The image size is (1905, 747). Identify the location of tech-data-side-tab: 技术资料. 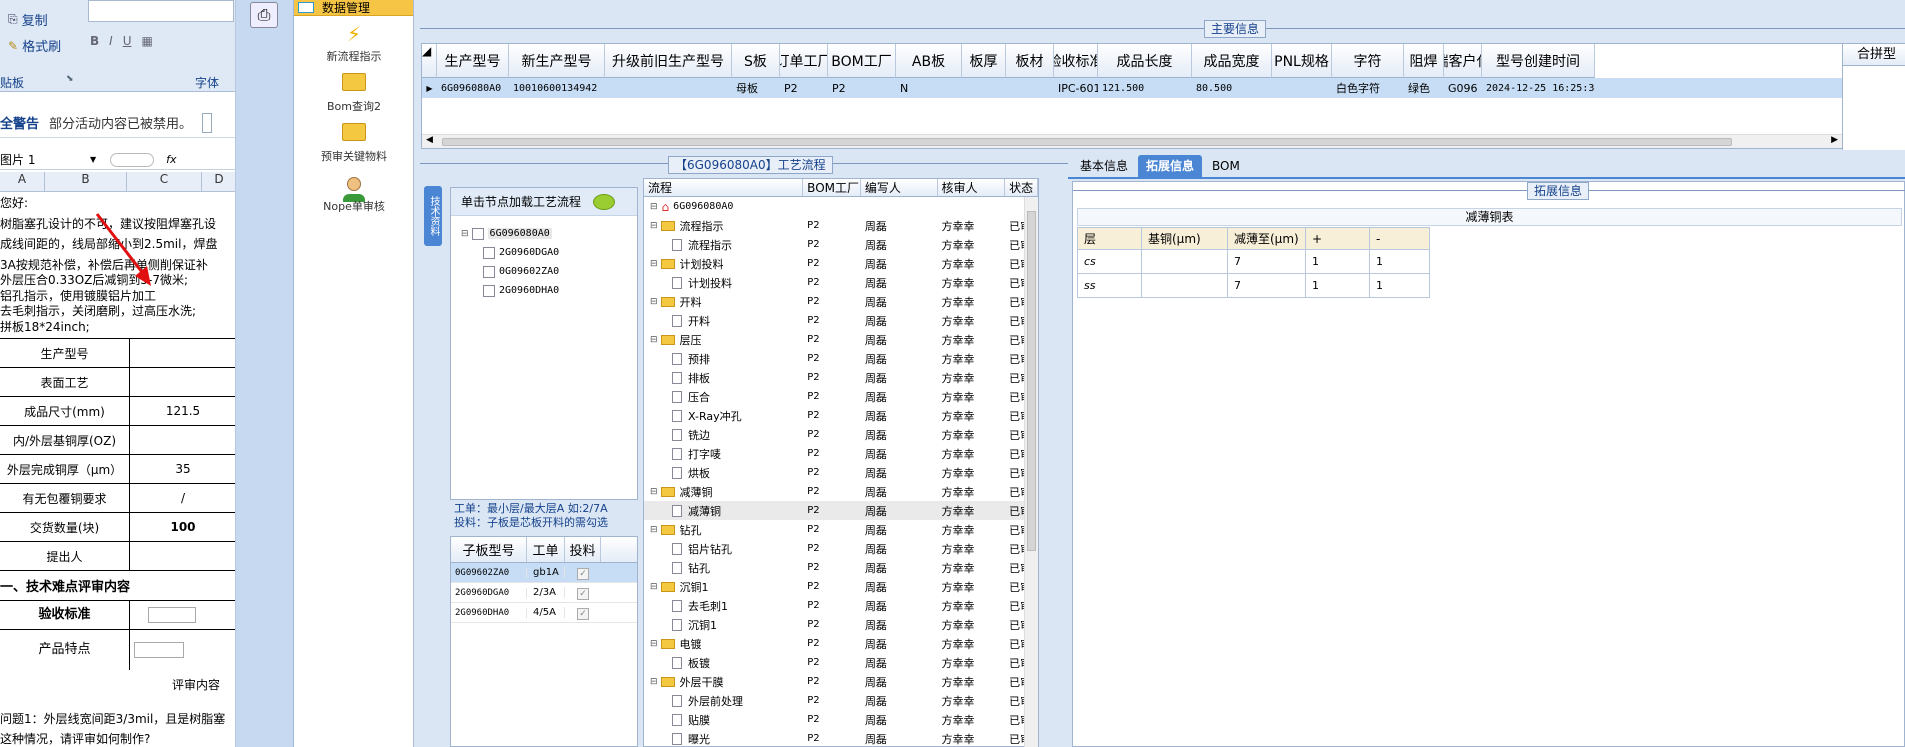
(433, 216).